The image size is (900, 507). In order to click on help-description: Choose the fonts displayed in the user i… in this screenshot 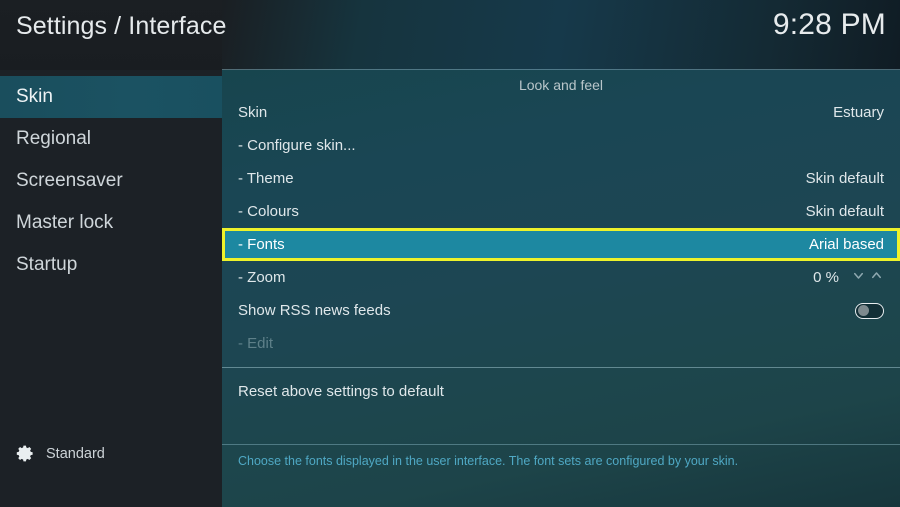, I will do `click(488, 461)`.